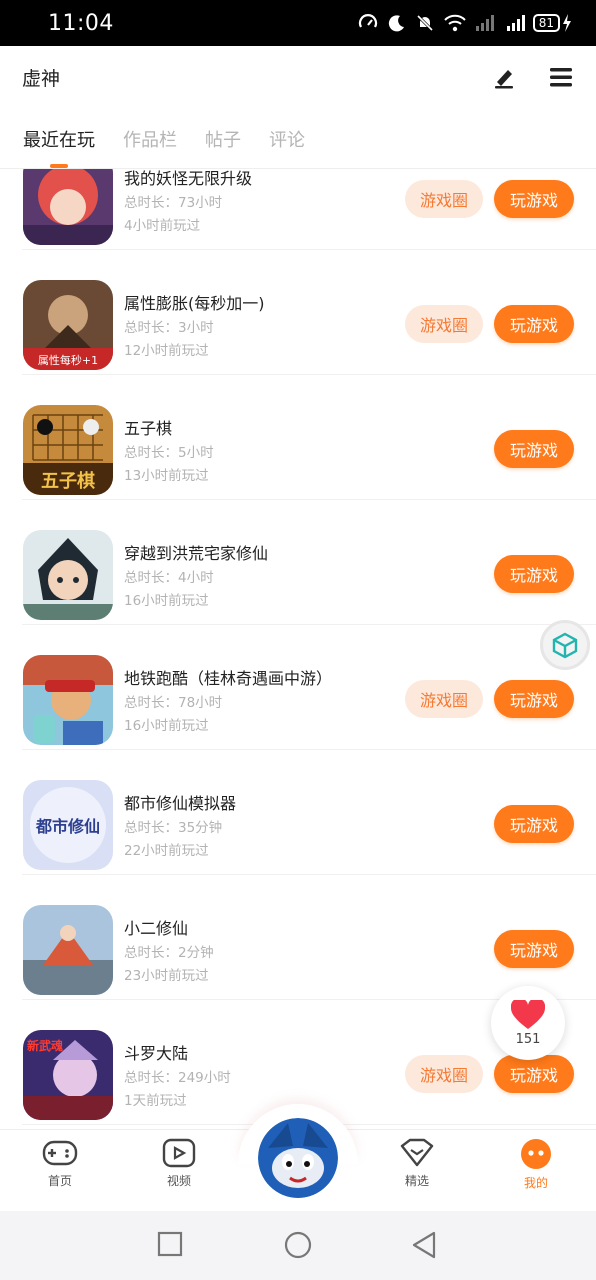 Image resolution: width=596 pixels, height=1280 pixels. What do you see at coordinates (166, 851) in the screenshot?
I see `game-last-played: 22小时前玩过` at bounding box center [166, 851].